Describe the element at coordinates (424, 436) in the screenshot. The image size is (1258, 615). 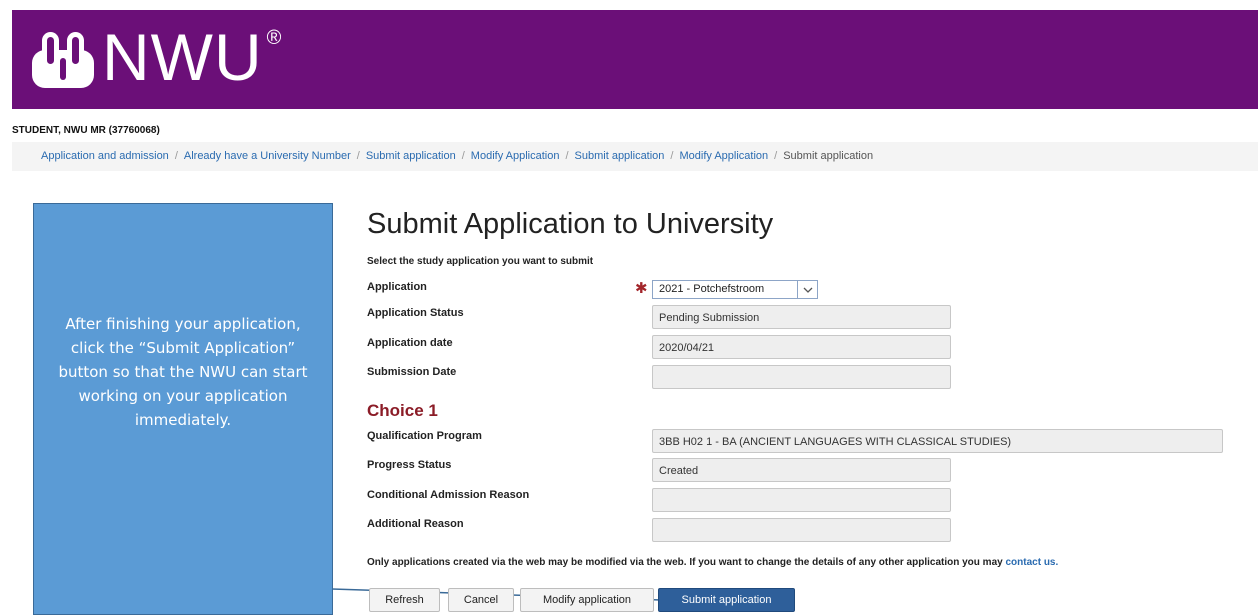
I see `qualification-program-label: Qualification Program` at that location.